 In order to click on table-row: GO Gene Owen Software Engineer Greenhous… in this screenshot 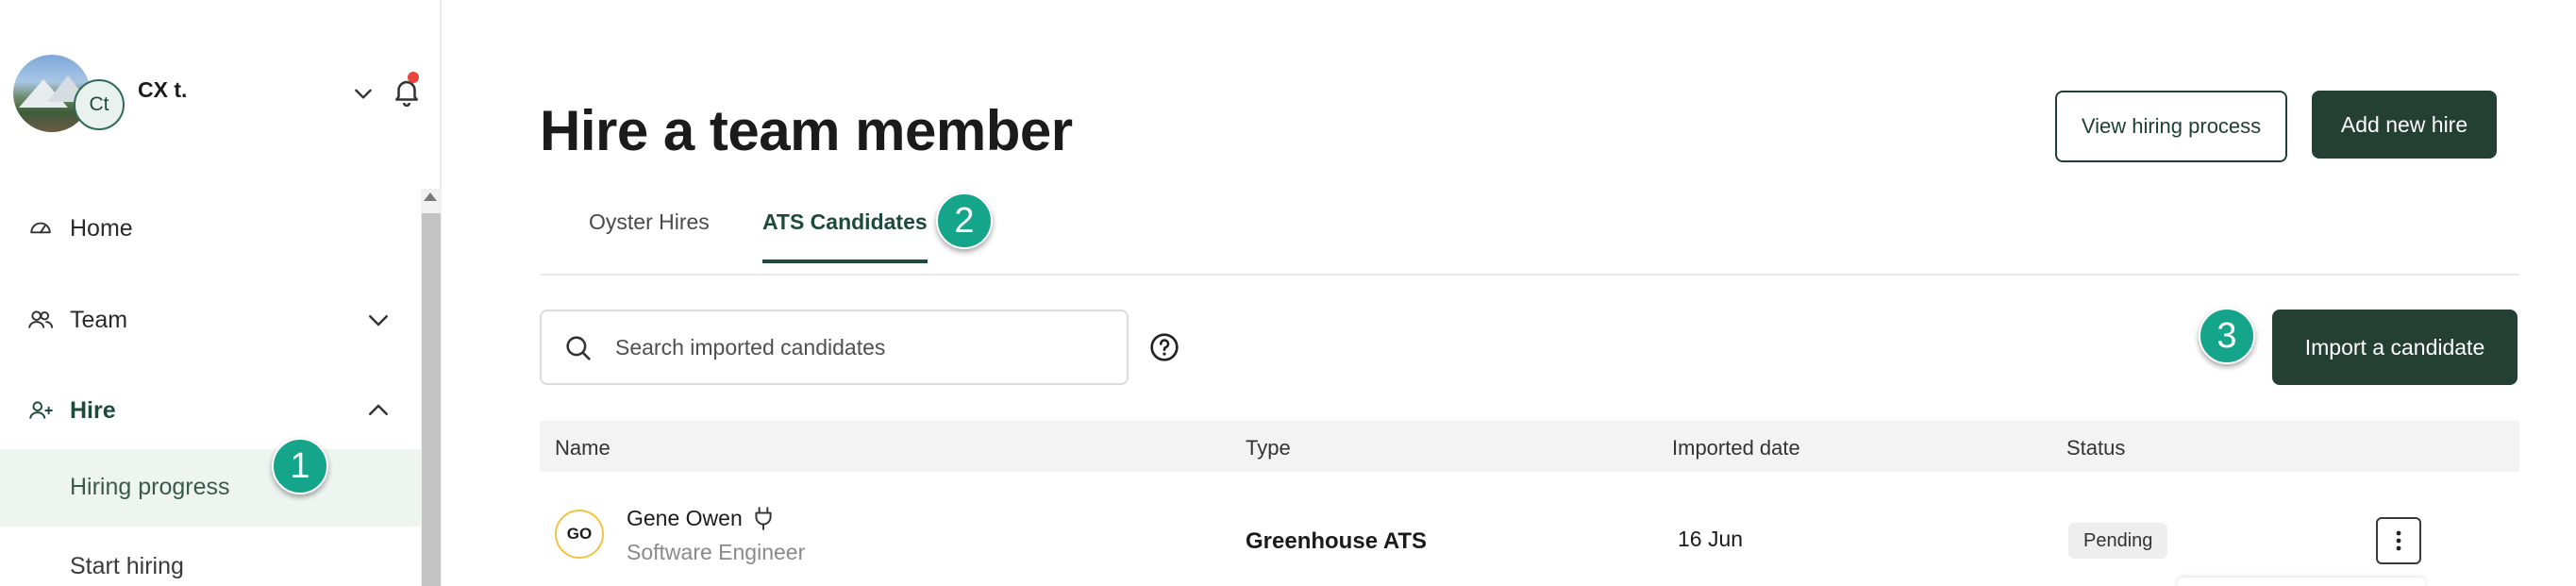, I will do `click(1529, 529)`.